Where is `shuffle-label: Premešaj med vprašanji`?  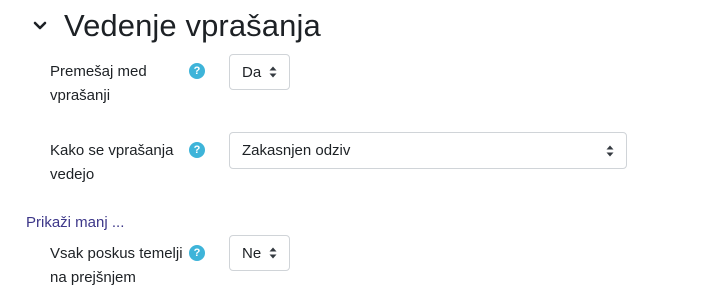
shuffle-label: Premešaj med vprašanji is located at coordinates (98, 84).